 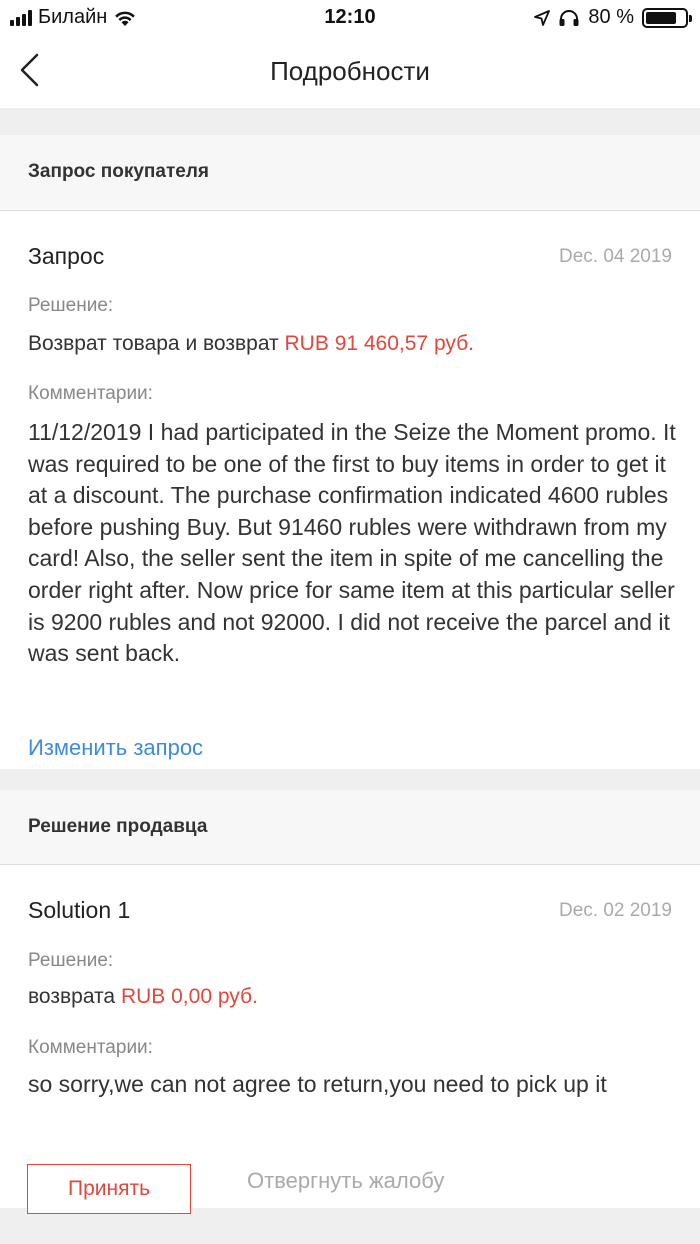 I want to click on solution-date: Dec. 02 2019, so click(x=615, y=910).